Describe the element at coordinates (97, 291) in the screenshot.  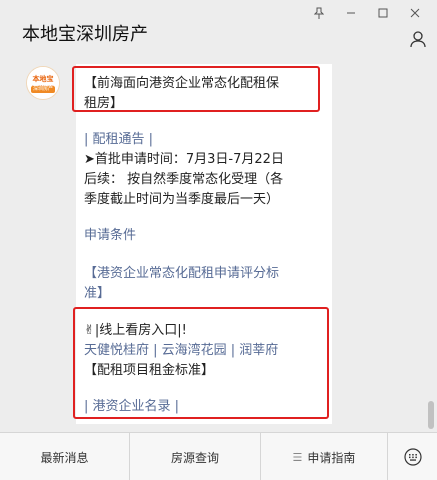
I see `link-scoring-2: 准】` at that location.